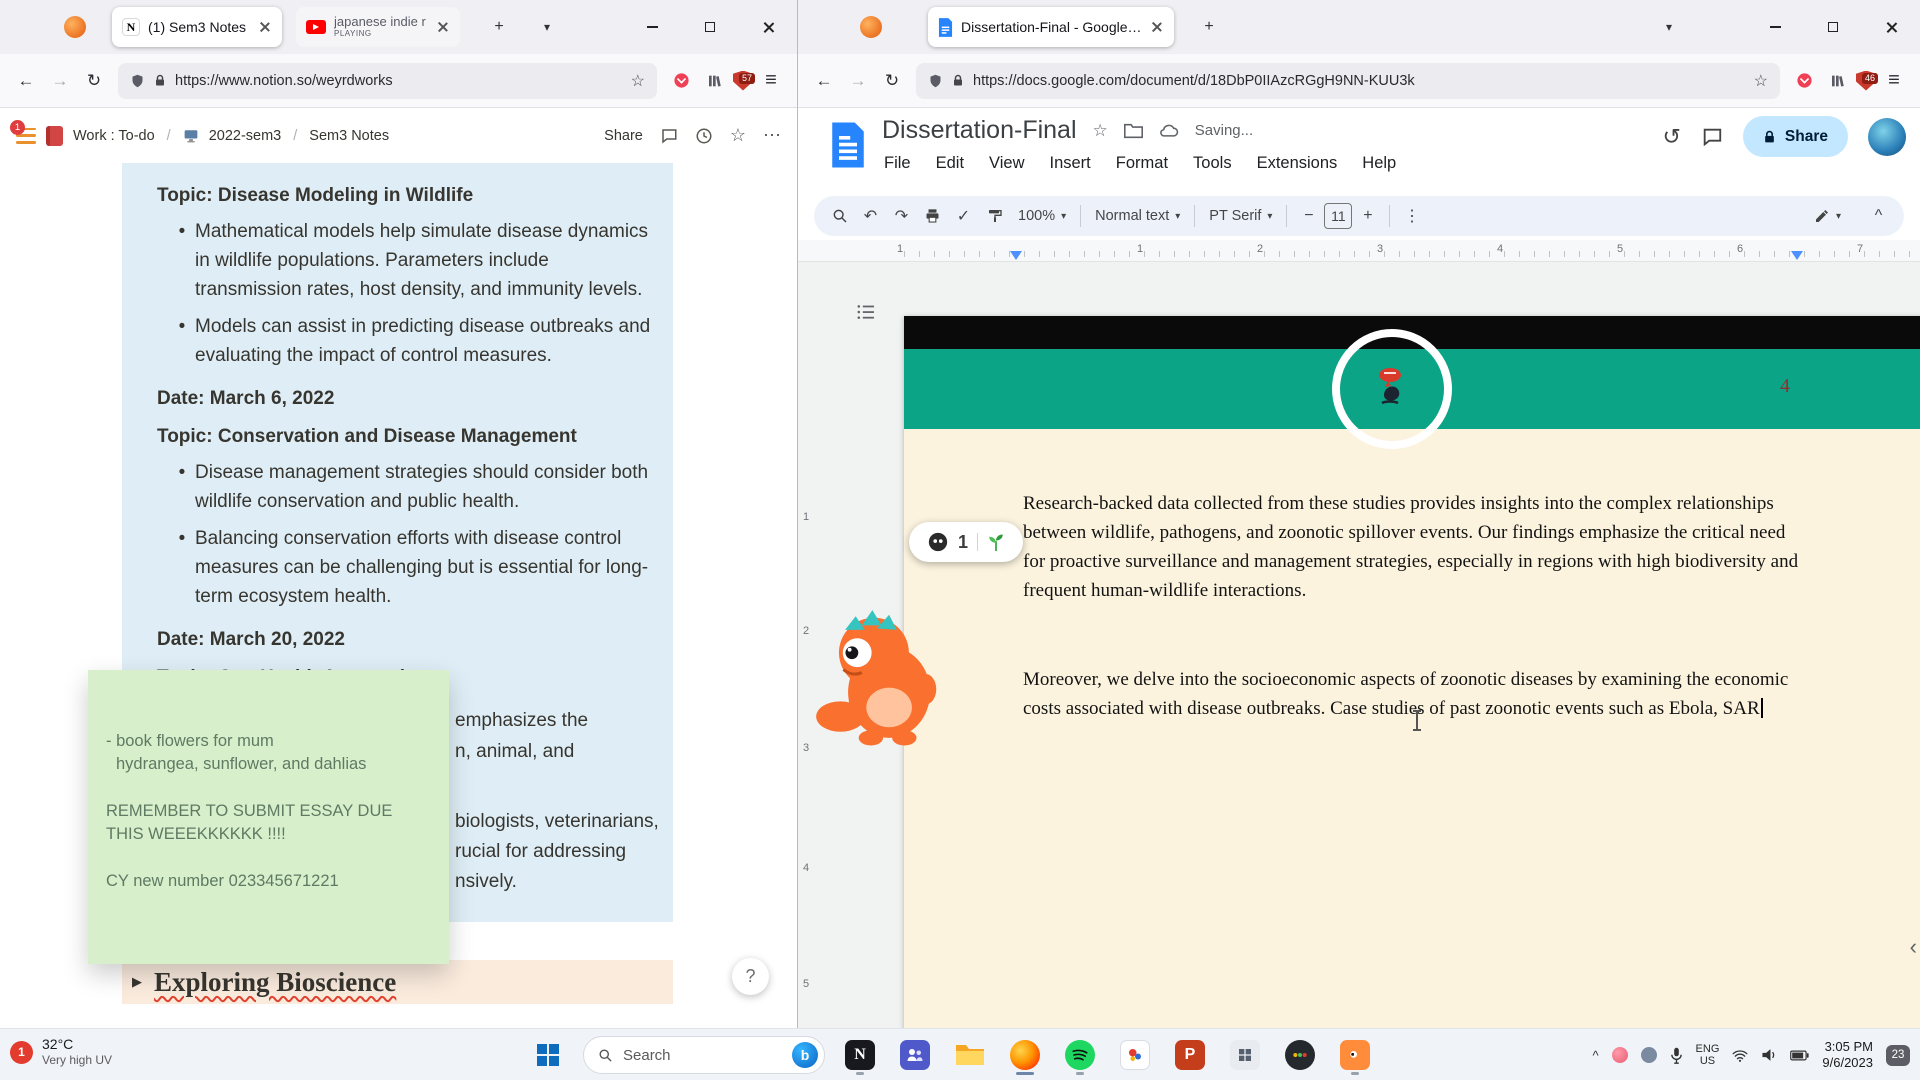  Describe the element at coordinates (772, 135) in the screenshot. I see `more-options-icon: ⋯` at that location.